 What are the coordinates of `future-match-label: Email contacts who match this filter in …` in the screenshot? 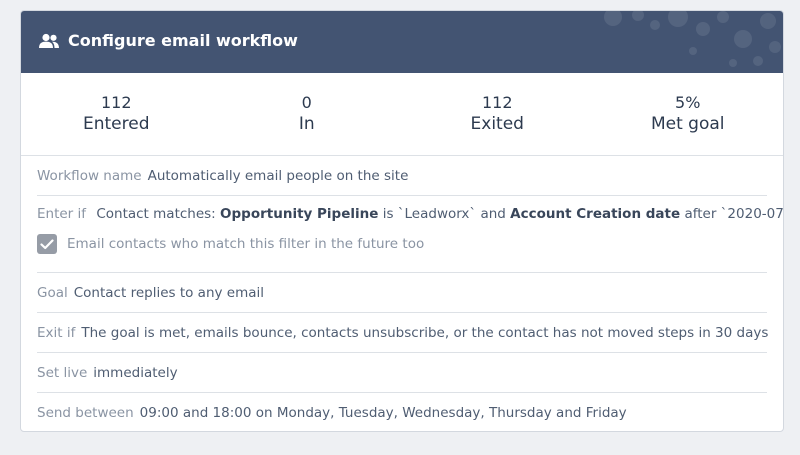 It's located at (246, 244).